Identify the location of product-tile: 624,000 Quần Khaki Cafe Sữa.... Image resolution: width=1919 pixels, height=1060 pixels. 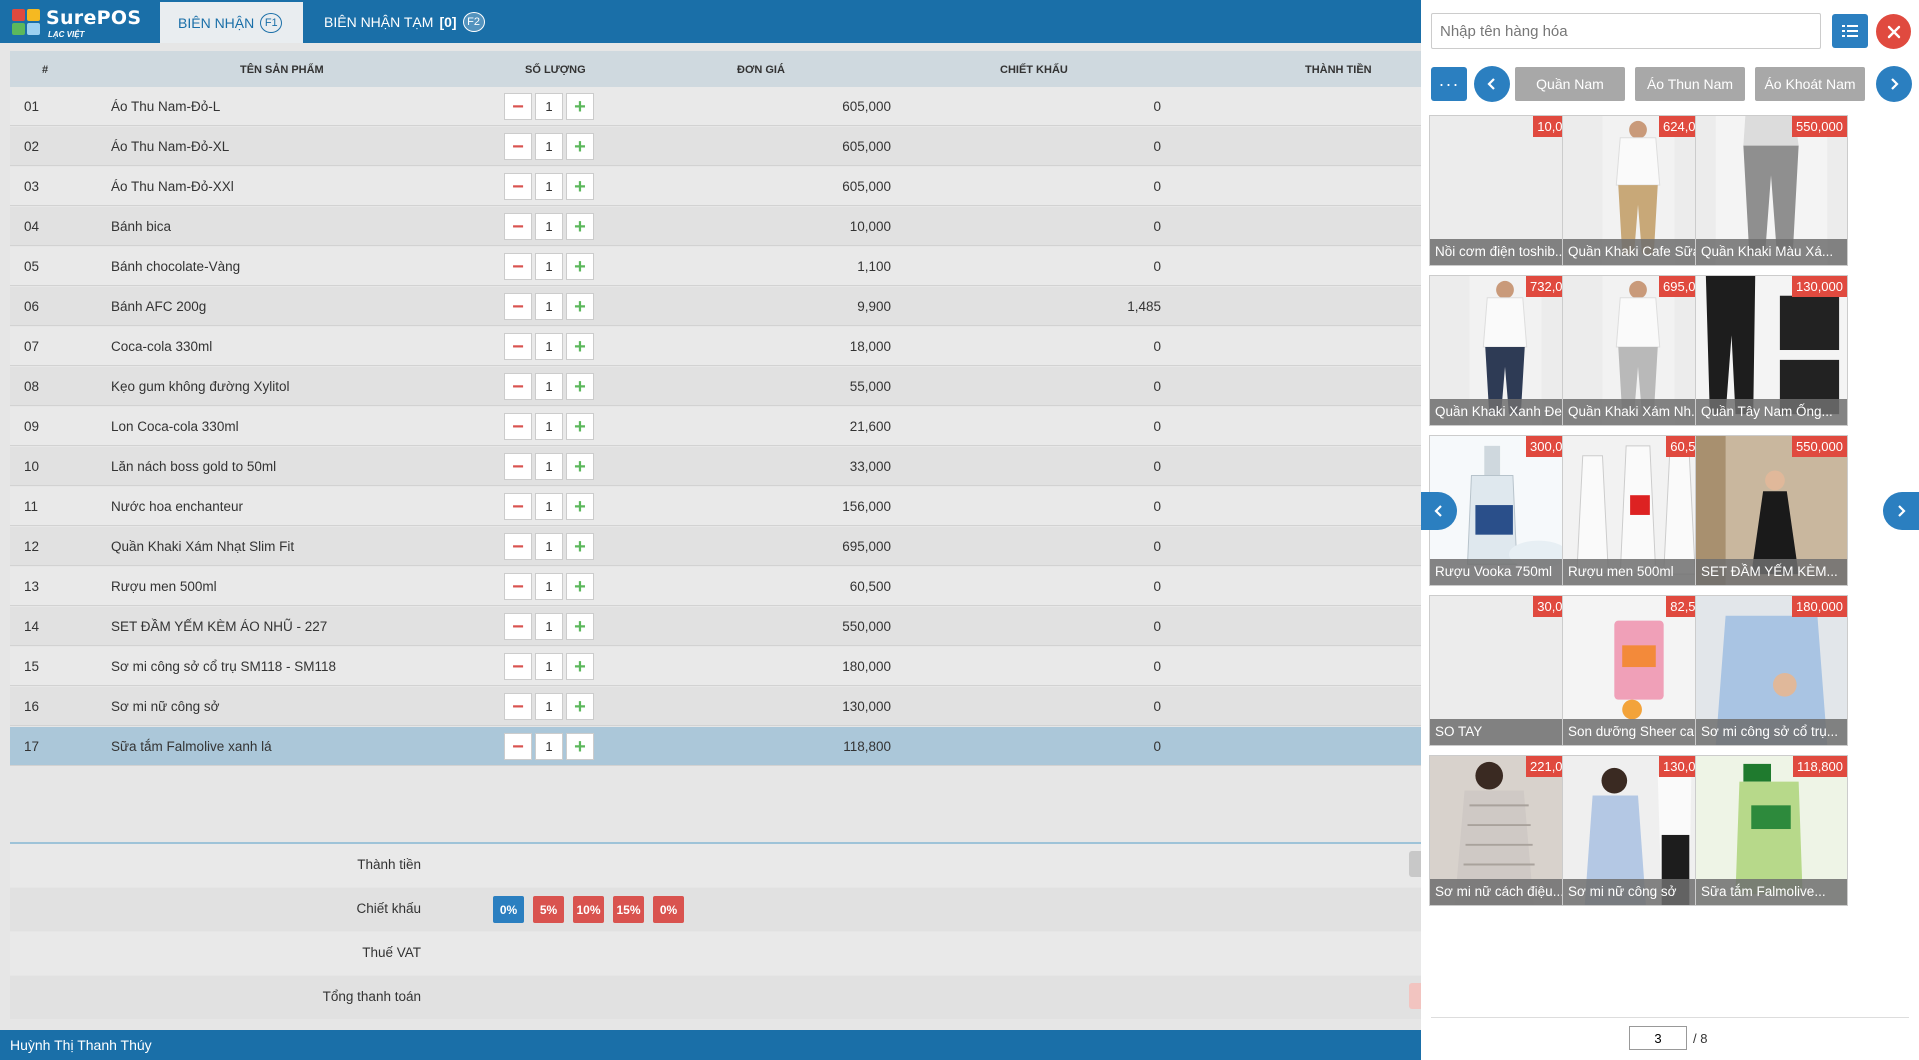
(1638, 190).